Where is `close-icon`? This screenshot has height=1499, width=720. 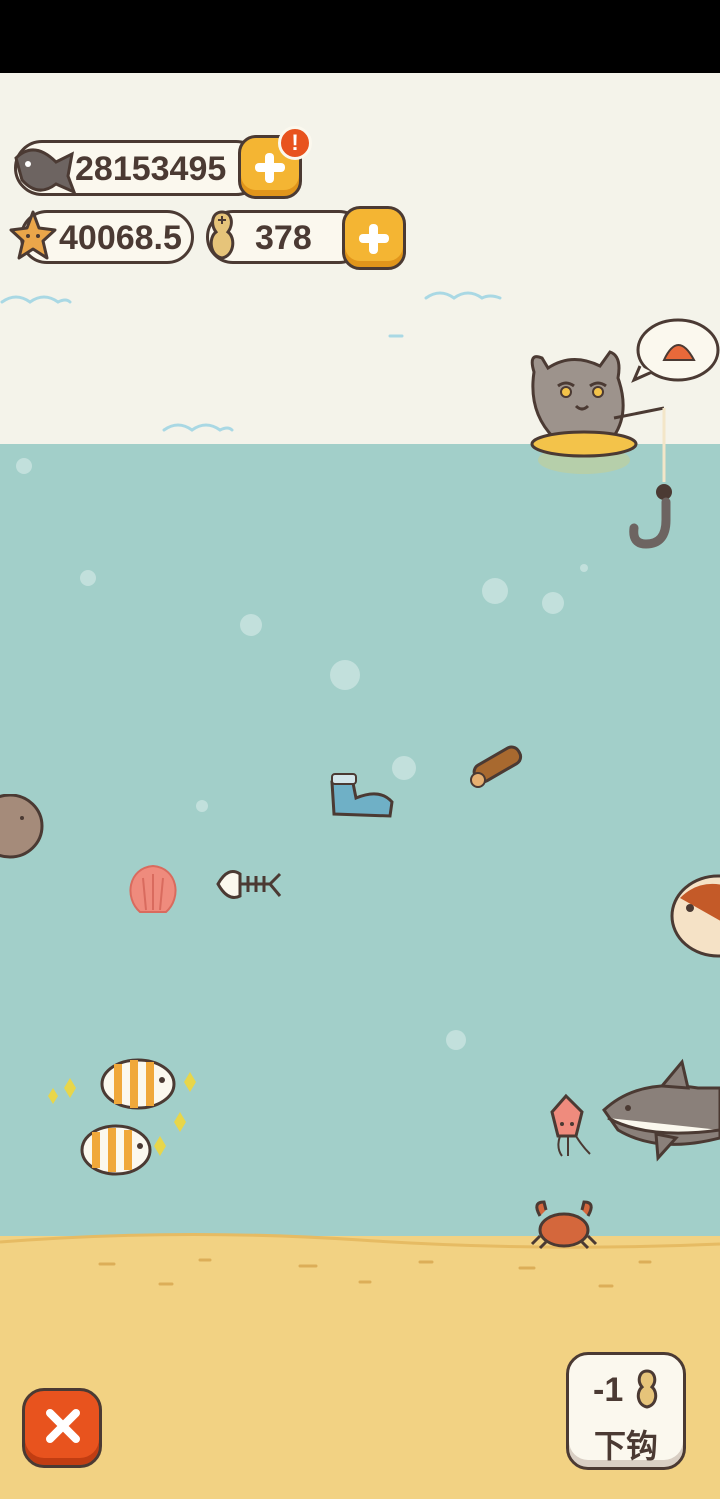 close-icon is located at coordinates (63, 1426).